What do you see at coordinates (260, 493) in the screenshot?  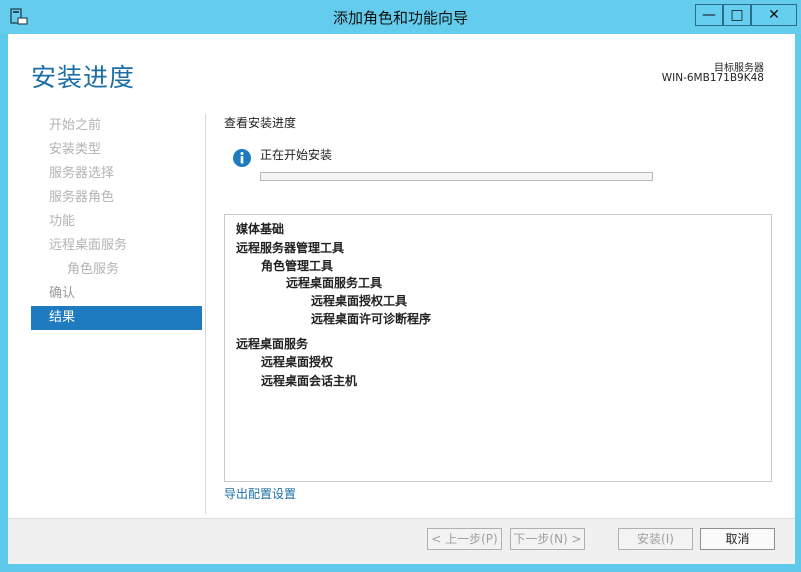 I see `export-config-link: 导出配置设置` at bounding box center [260, 493].